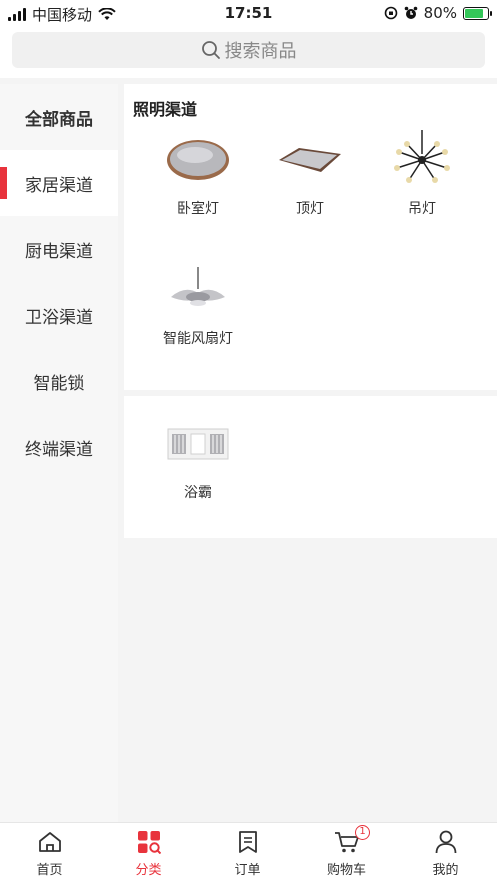 The height and width of the screenshot is (883, 497). Describe the element at coordinates (310, 467) in the screenshot. I see `bath-heater-section: 浴霸` at that location.